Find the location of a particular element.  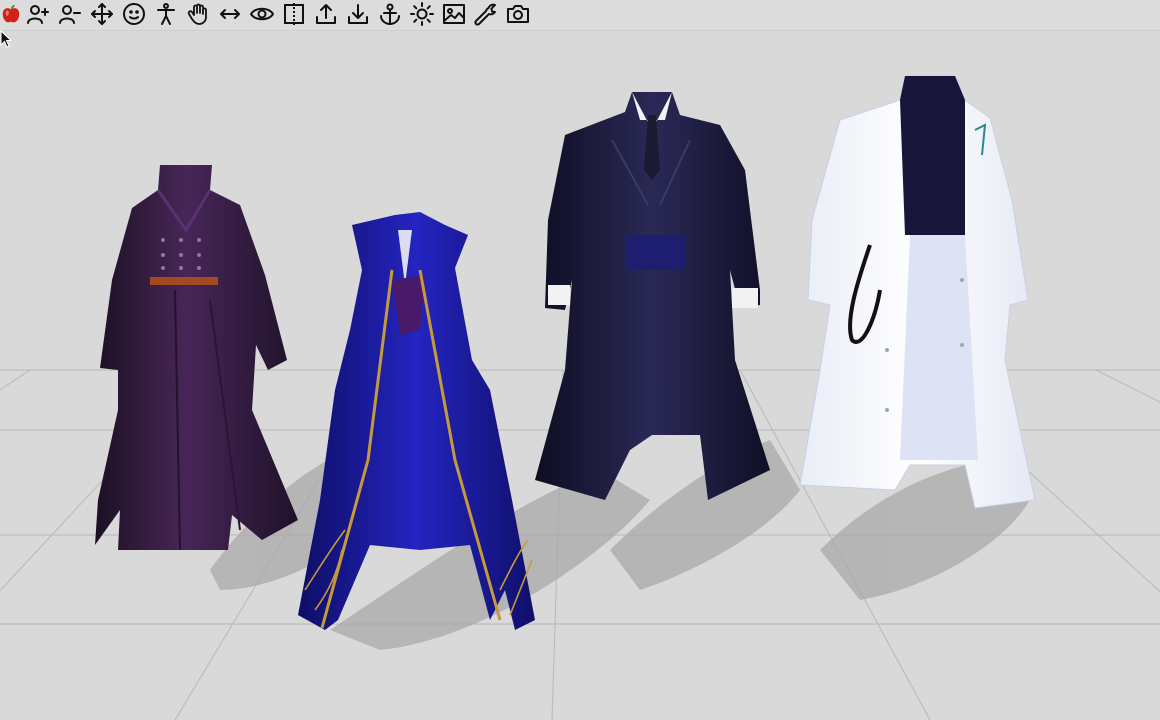

anchor-icon is located at coordinates (390, 14).